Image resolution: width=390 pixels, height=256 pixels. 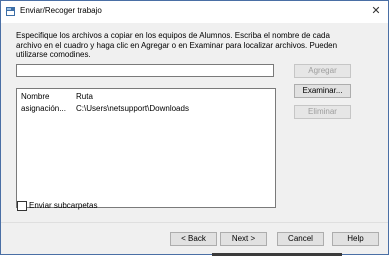 I want to click on send-subfolders-checkbox, so click(x=22, y=206).